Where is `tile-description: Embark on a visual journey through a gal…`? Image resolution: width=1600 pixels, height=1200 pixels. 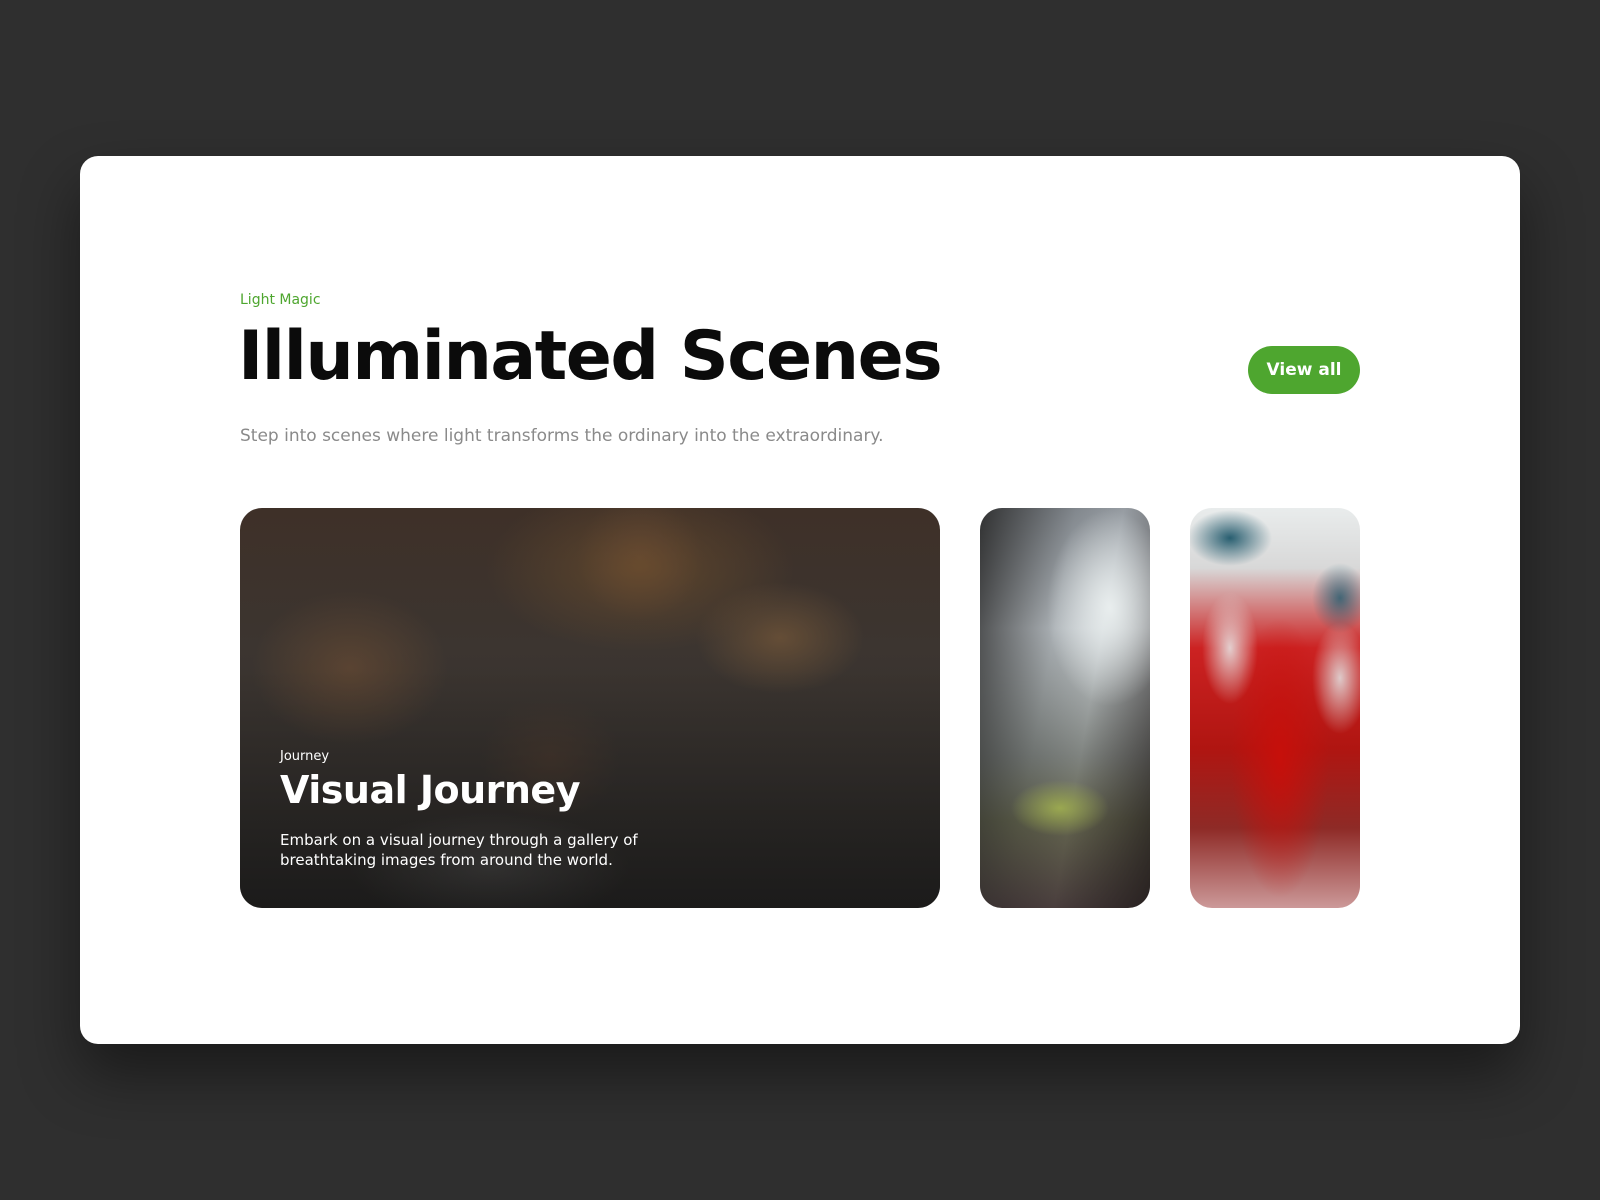 tile-description: Embark on a visual journey through a gal… is located at coordinates (459, 849).